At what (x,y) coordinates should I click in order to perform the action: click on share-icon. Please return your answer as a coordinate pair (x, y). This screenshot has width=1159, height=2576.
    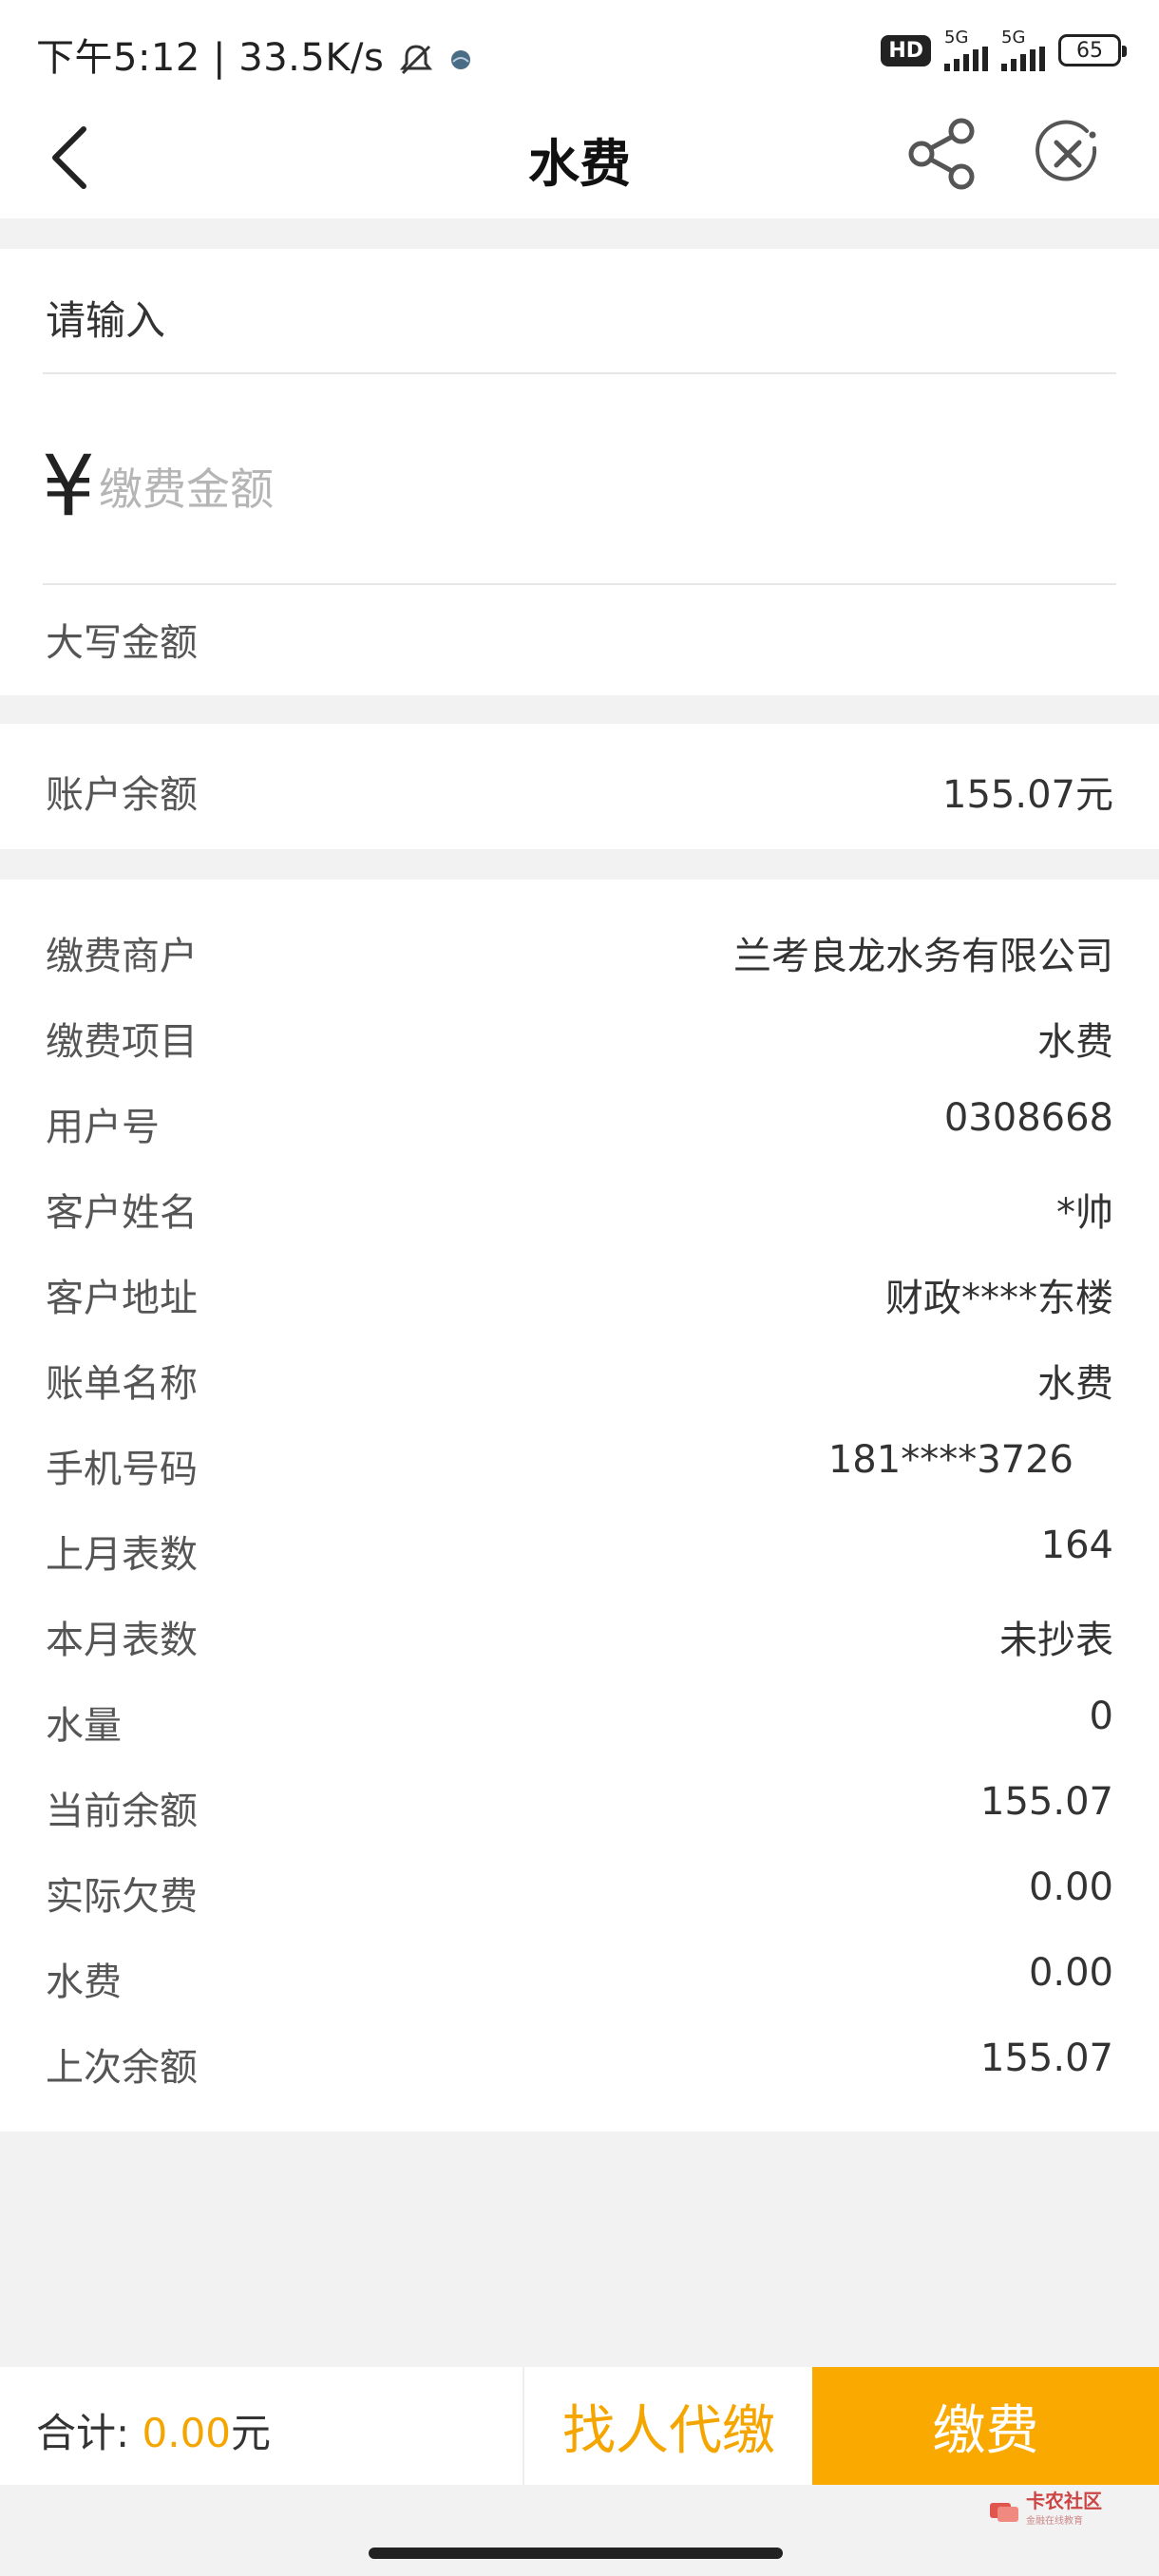
    Looking at the image, I should click on (941, 154).